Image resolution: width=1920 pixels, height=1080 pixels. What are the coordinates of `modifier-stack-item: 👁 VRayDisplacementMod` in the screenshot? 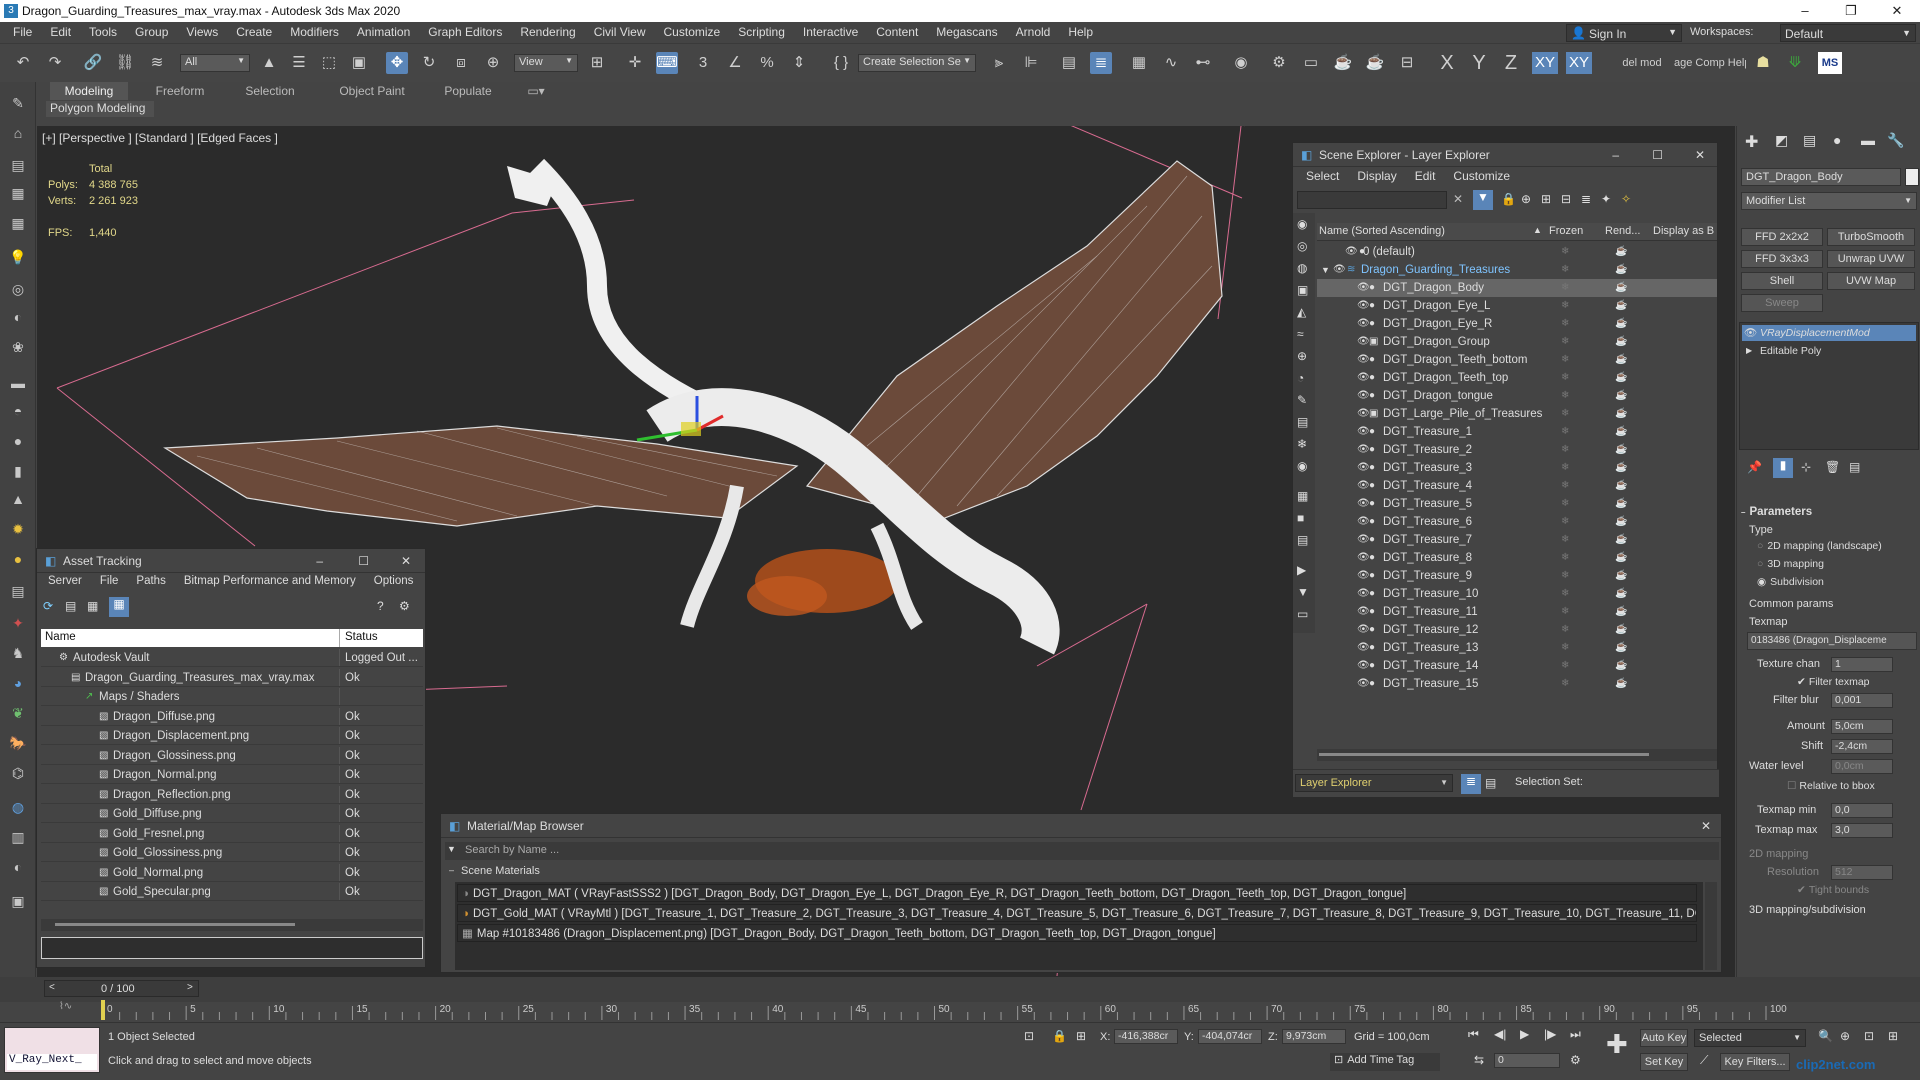 It's located at (1829, 333).